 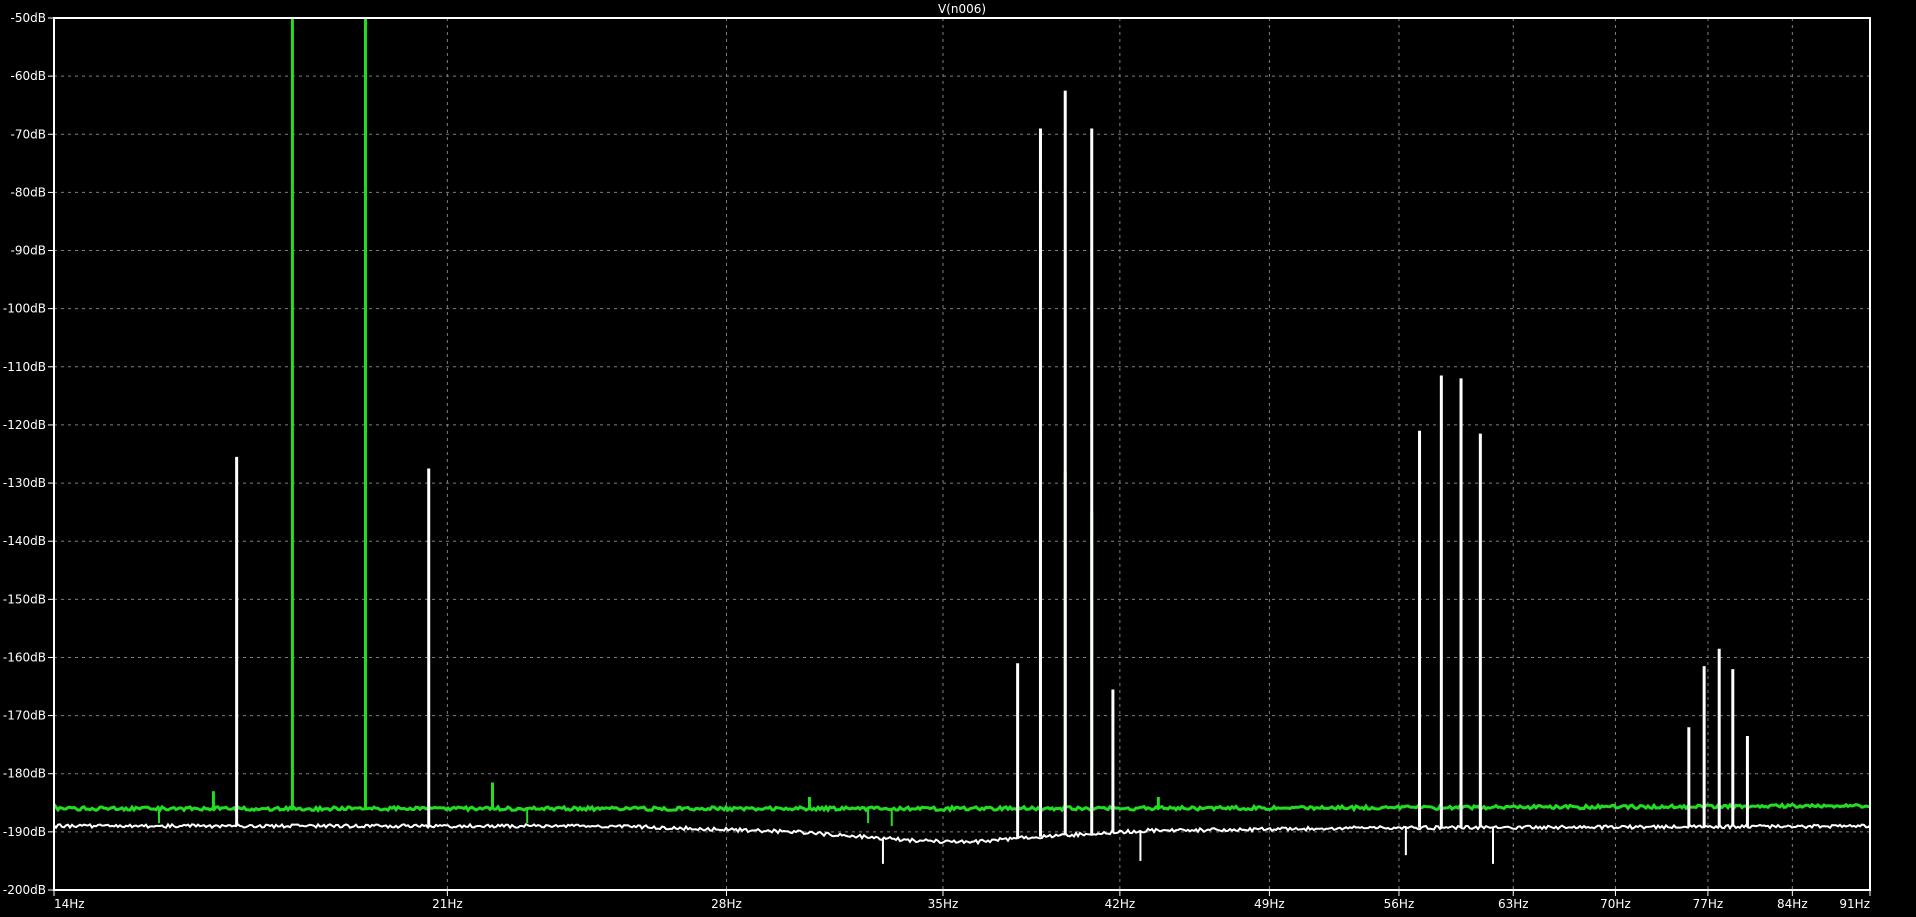 I want to click on y-tick-label: -70dB, so click(x=28, y=134).